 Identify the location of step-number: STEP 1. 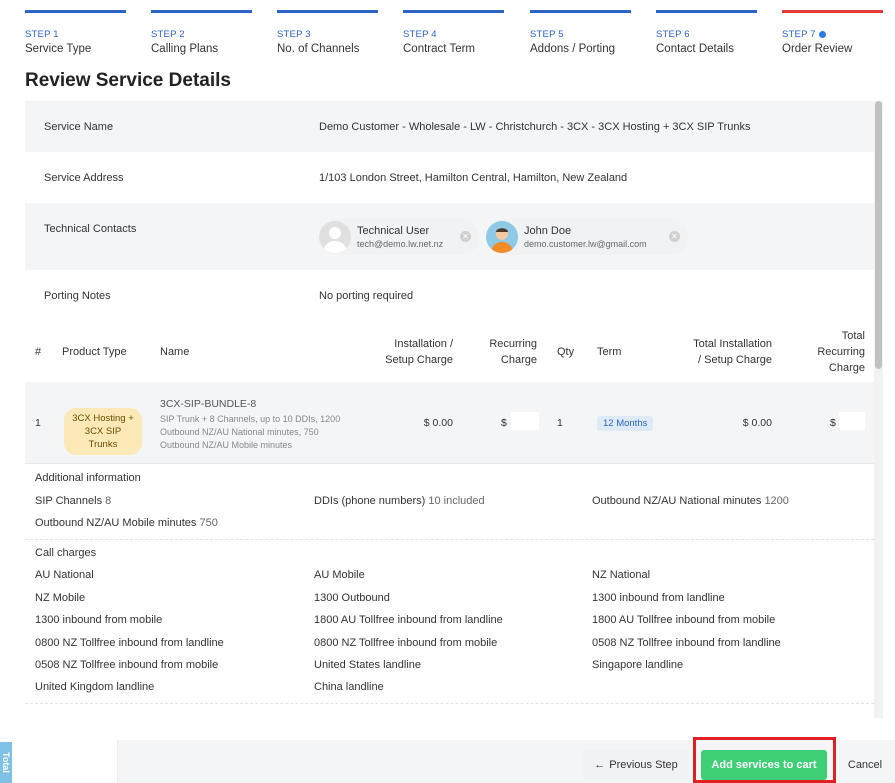
(42, 34).